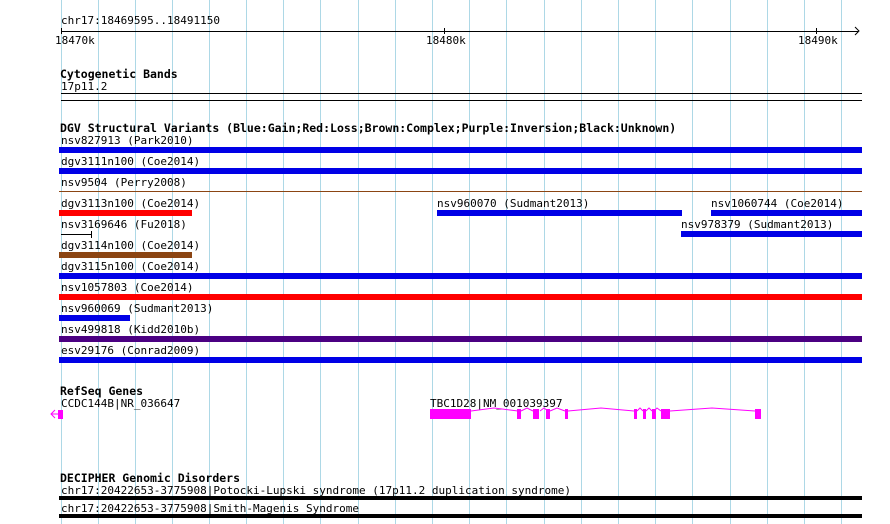  Describe the element at coordinates (757, 225) in the screenshot. I see `variant-label: nsv978379 (Sudmant2013)` at that location.